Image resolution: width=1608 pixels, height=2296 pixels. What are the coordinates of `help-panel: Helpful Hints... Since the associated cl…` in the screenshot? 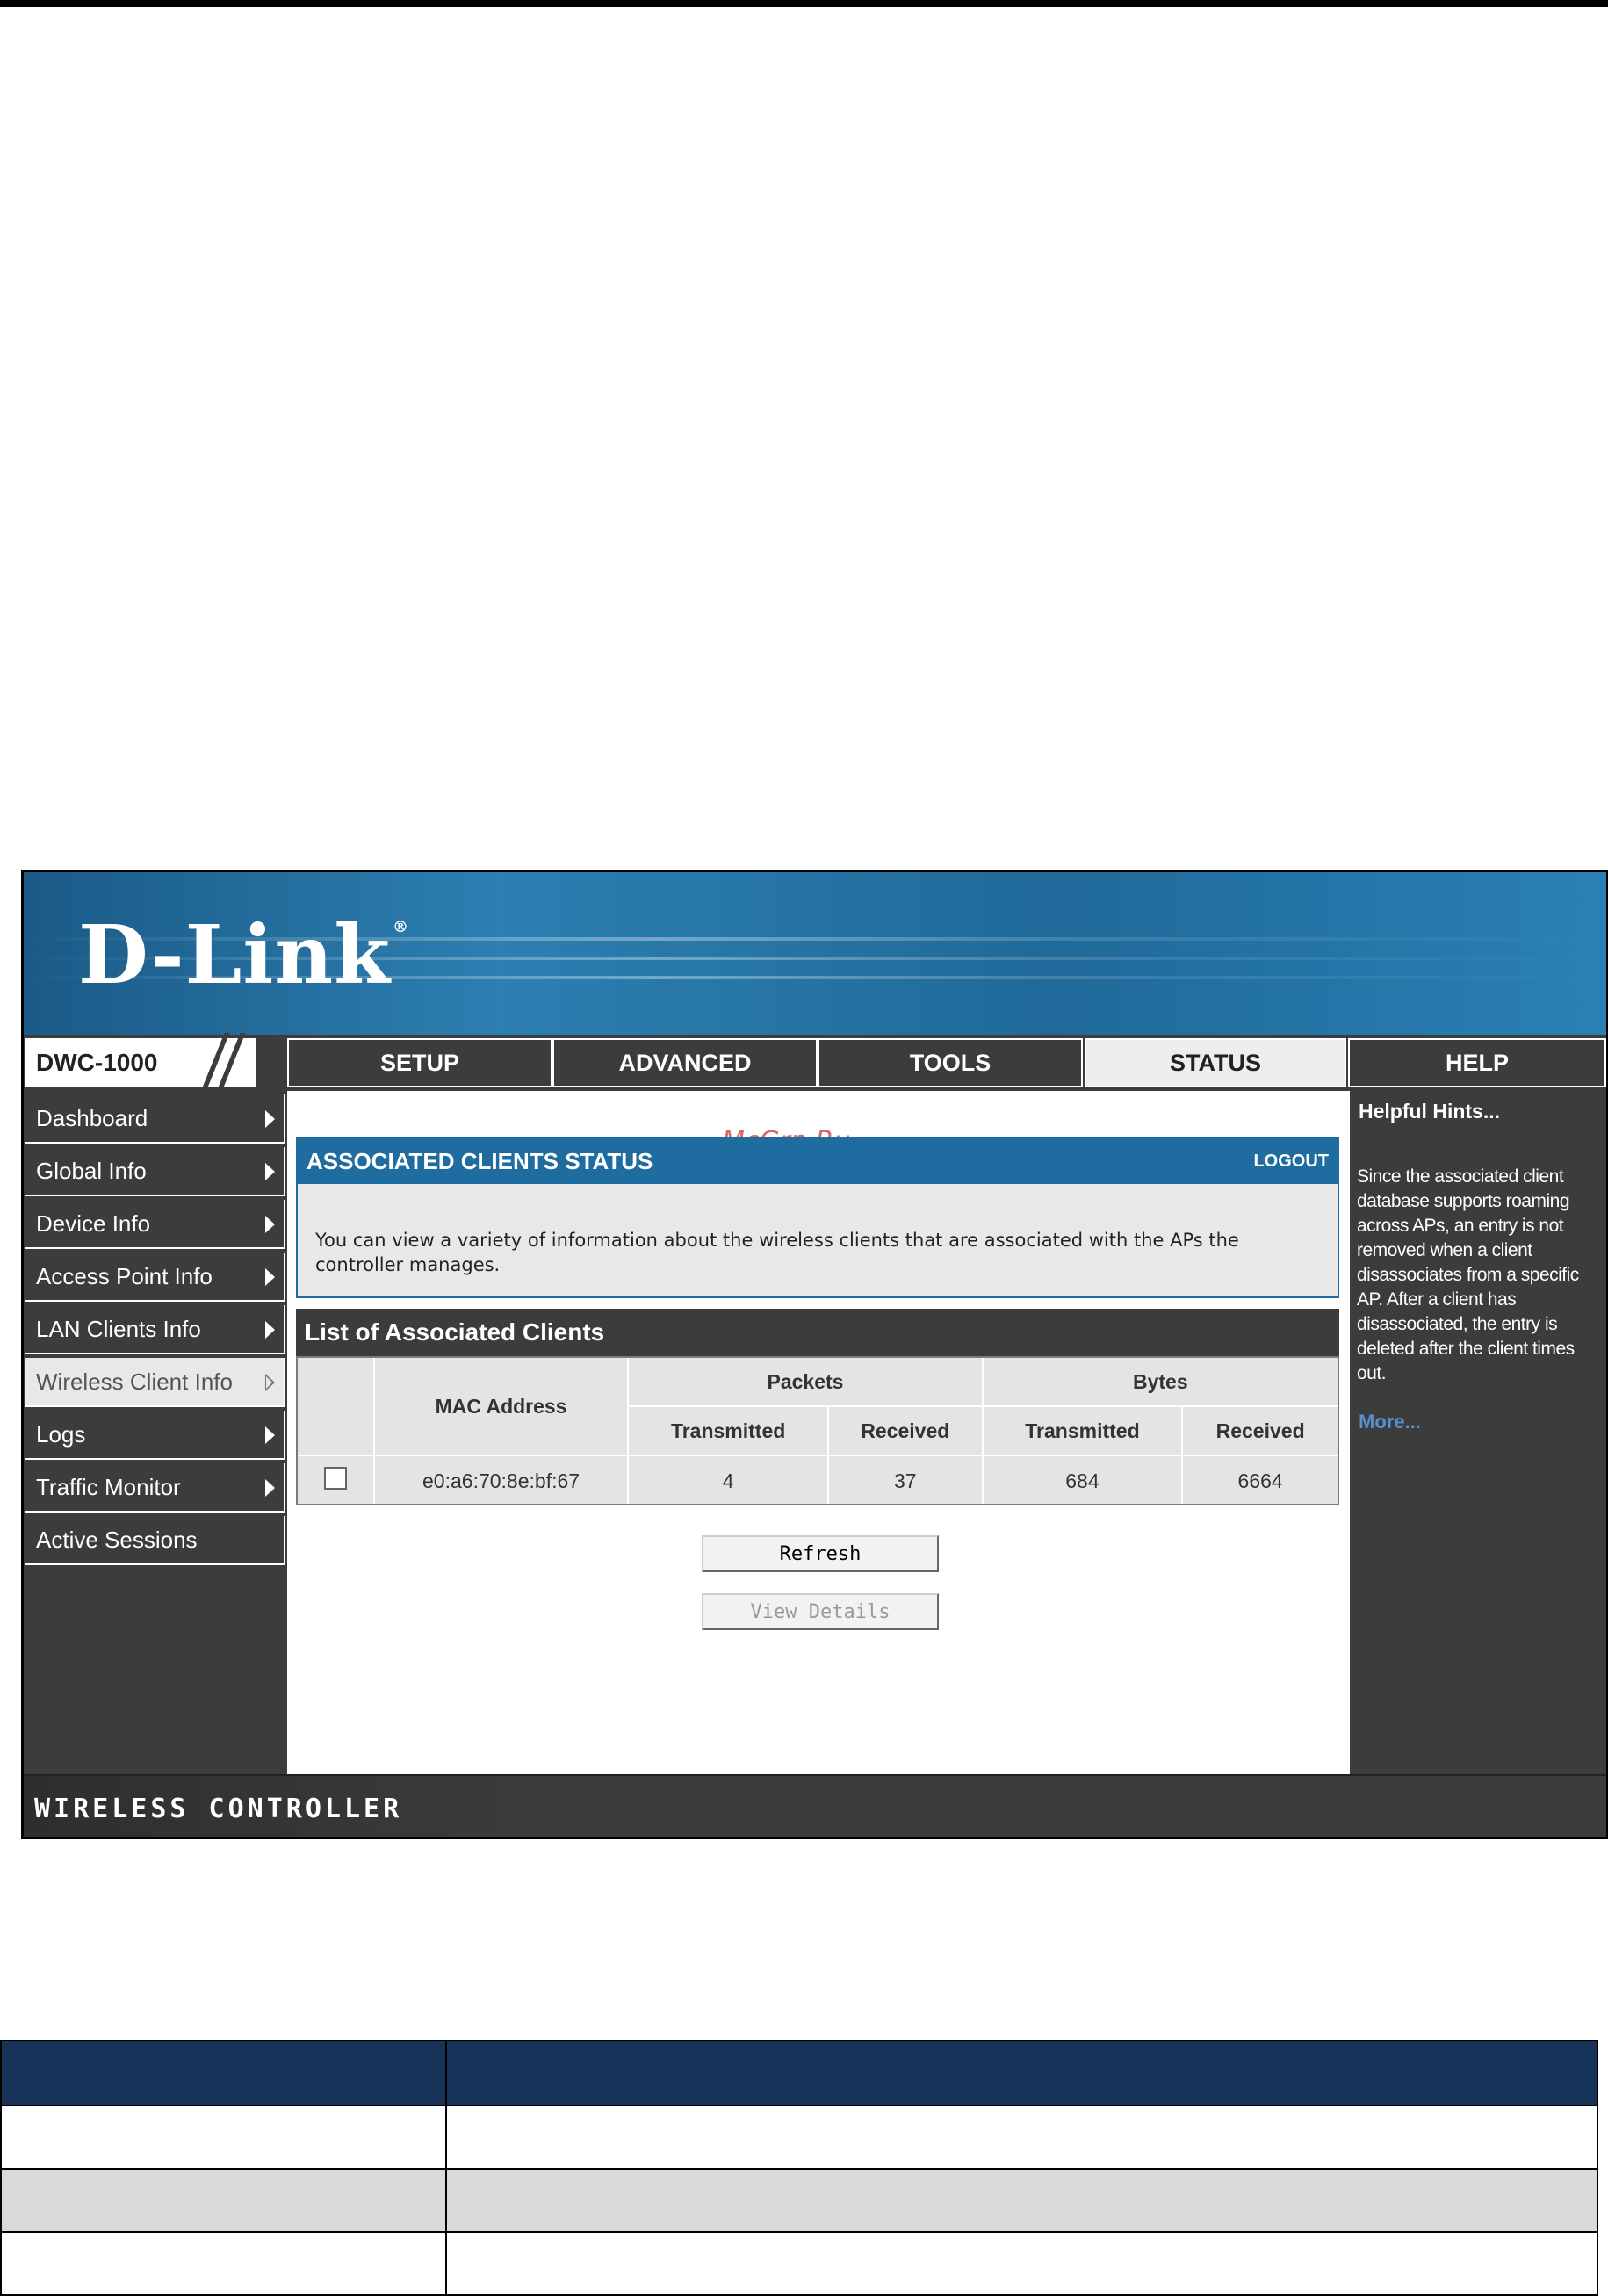 It's located at (1478, 1433).